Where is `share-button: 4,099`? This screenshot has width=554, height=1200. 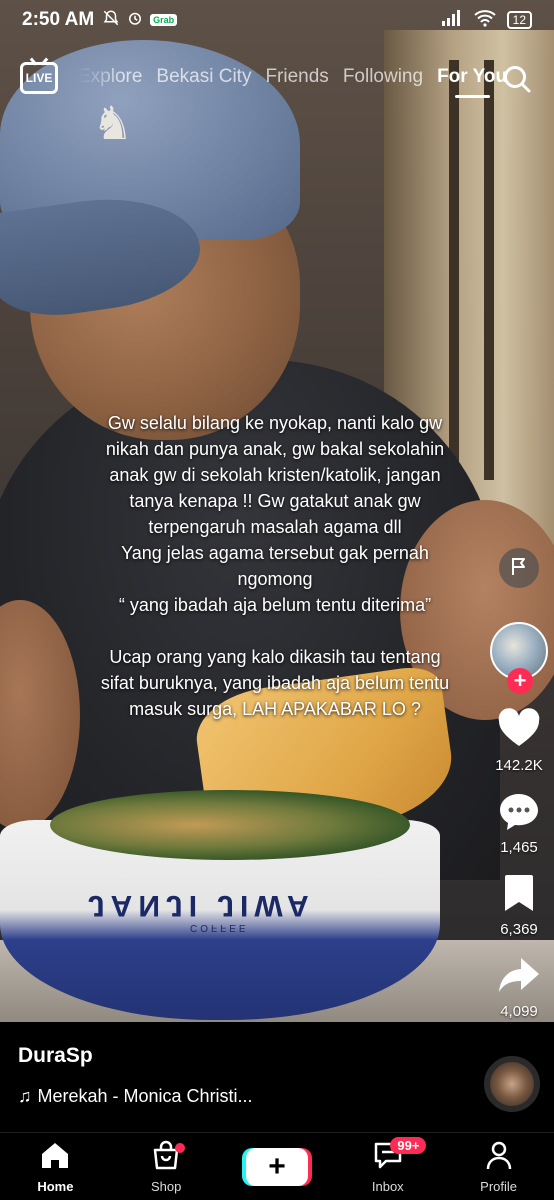
share-button: 4,099 is located at coordinates (519, 987).